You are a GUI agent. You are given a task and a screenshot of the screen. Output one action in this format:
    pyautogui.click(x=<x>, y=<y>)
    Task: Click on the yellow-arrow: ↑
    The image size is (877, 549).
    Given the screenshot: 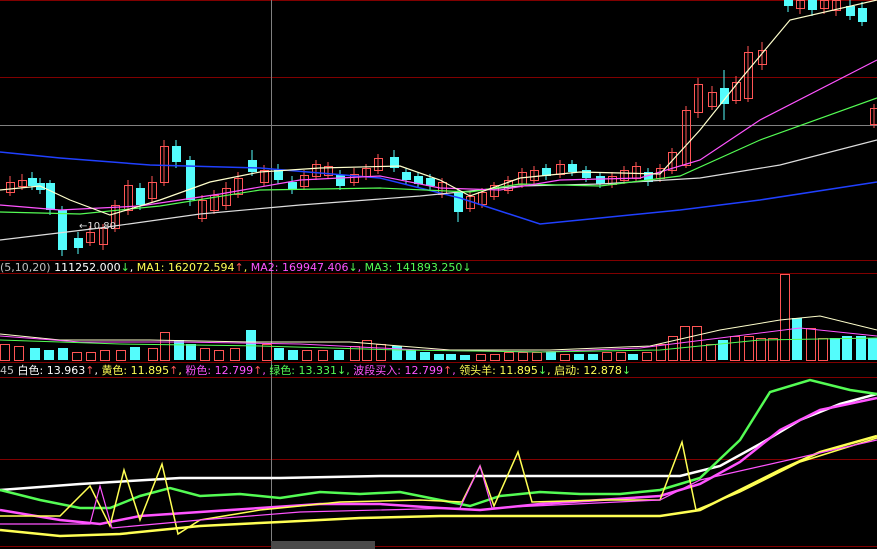 What is the action you would take?
    pyautogui.click(x=174, y=370)
    